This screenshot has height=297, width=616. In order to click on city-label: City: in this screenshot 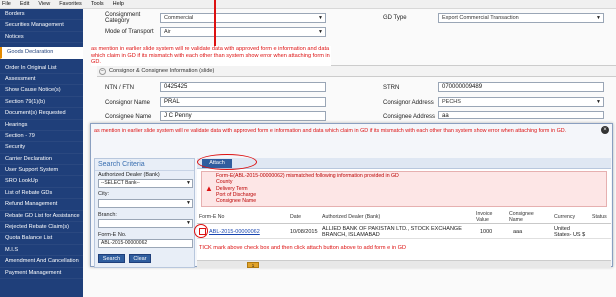, I will do `click(103, 194)`.